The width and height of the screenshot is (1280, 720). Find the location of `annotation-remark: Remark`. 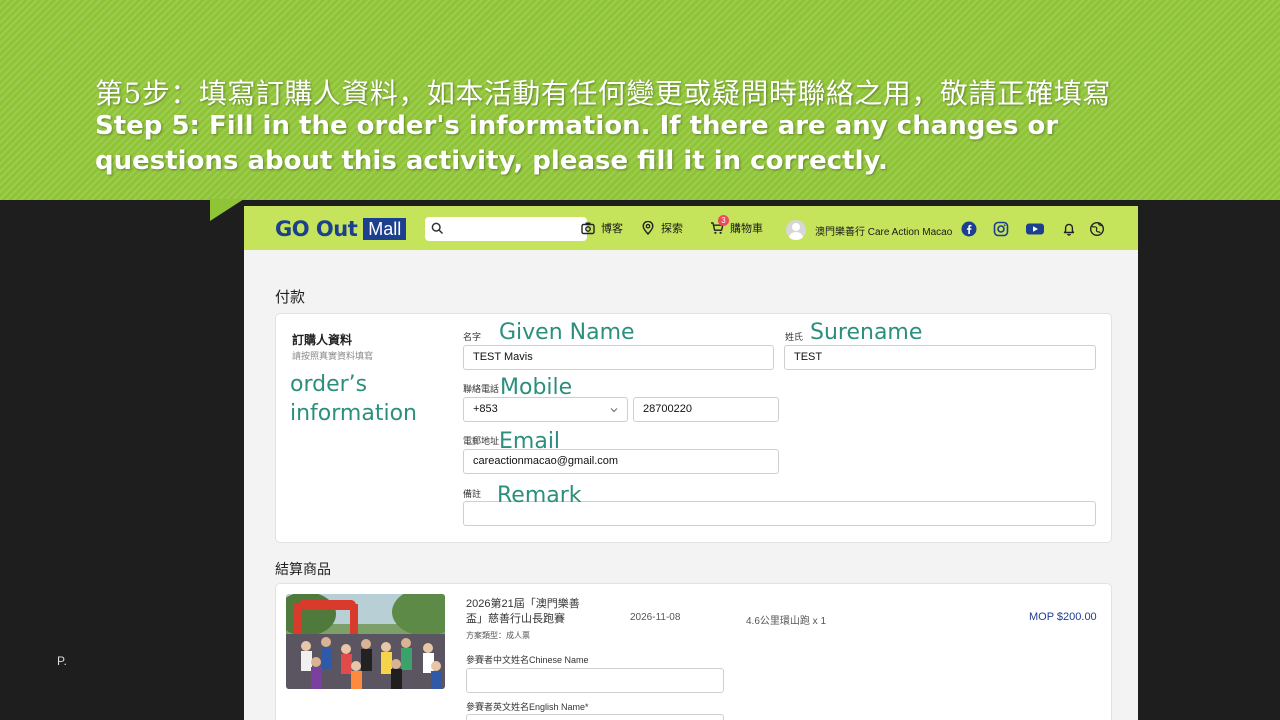

annotation-remark: Remark is located at coordinates (539, 495).